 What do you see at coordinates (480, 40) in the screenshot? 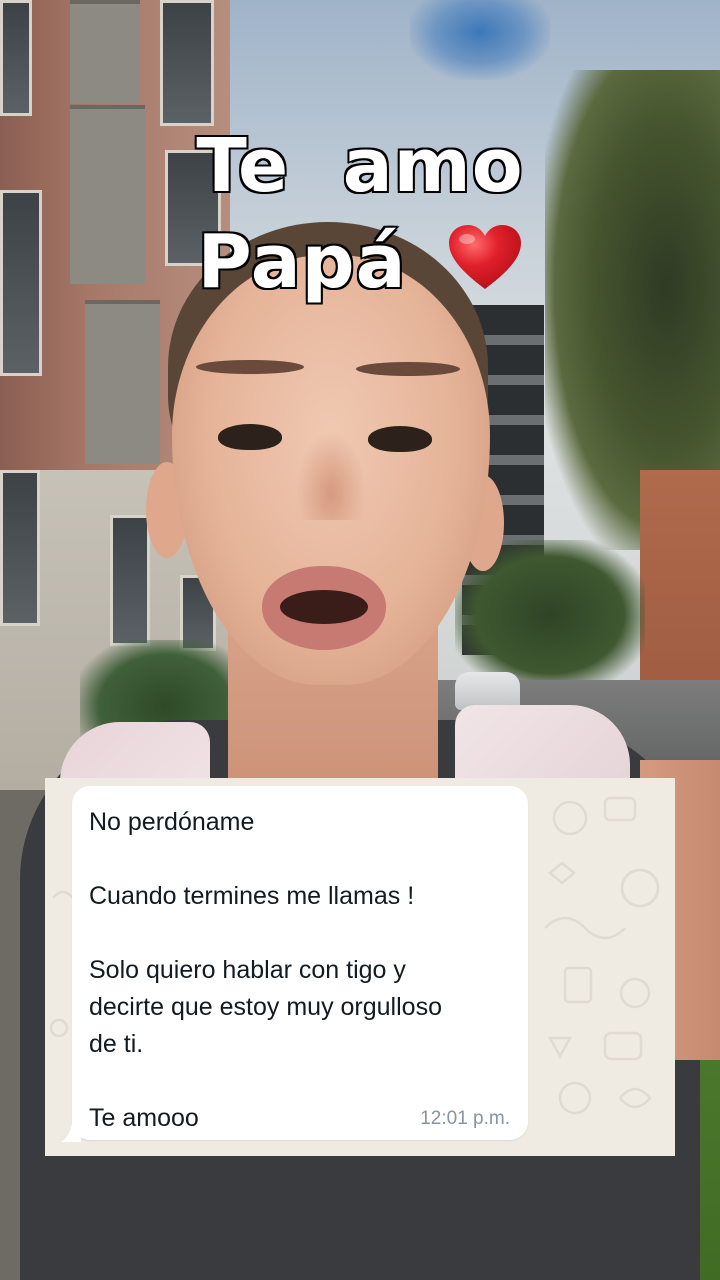
I see `sky-patch` at bounding box center [480, 40].